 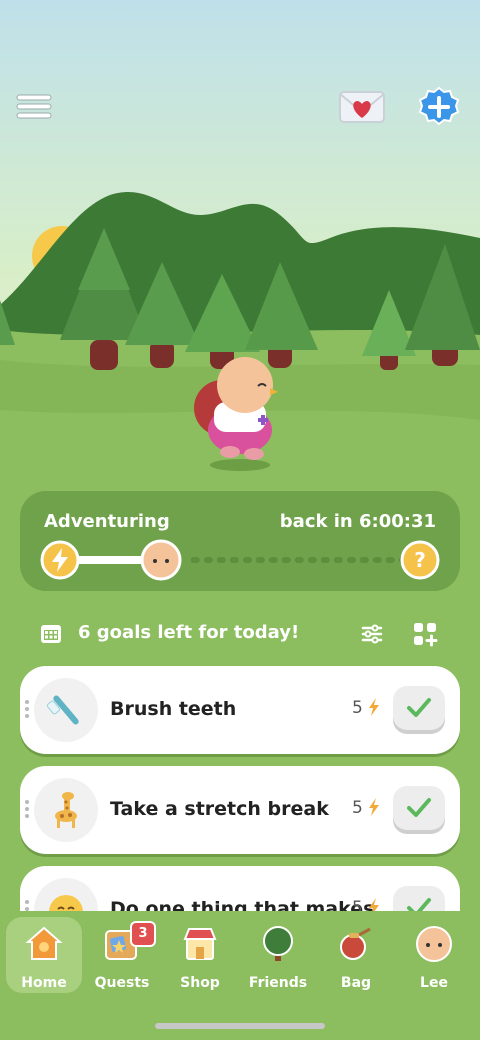 I want to click on shop-icon, so click(x=200, y=944).